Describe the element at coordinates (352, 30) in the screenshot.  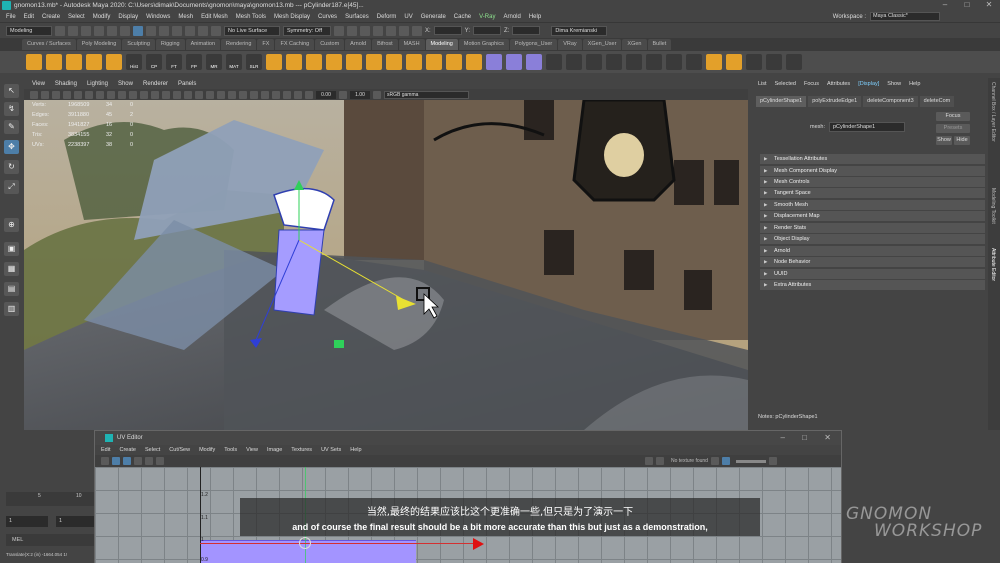
I see `ipr-render-icon` at that location.